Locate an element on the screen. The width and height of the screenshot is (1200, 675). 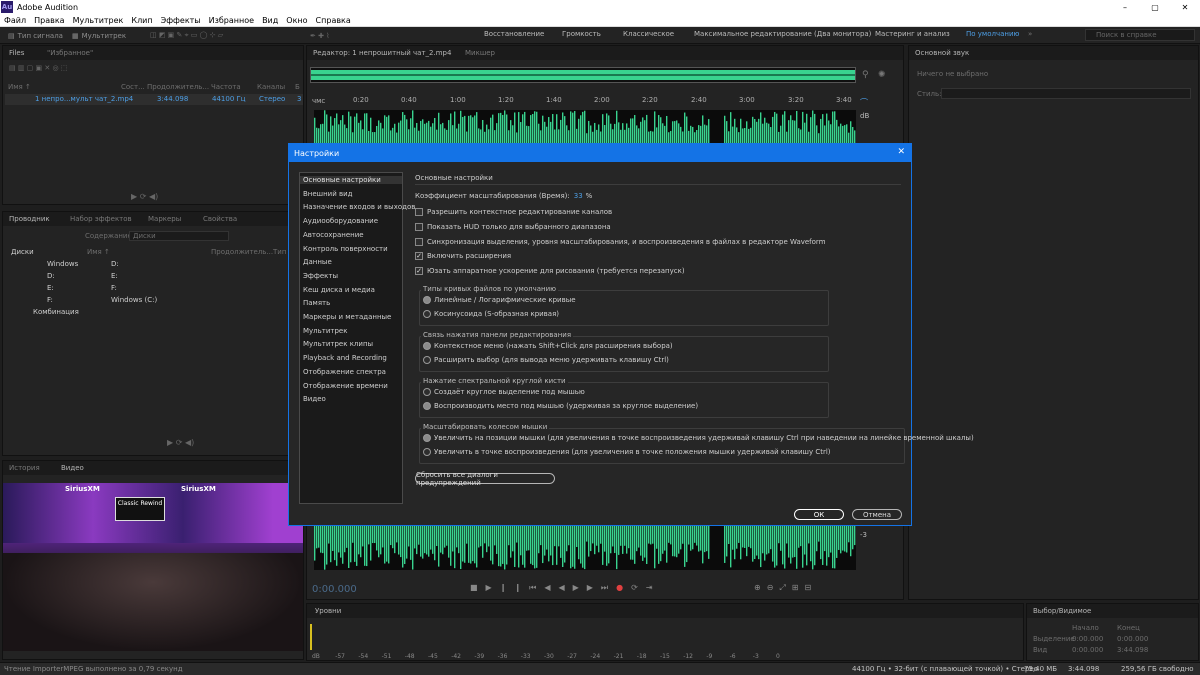
record-icon: ● is located at coordinates (623, 587).